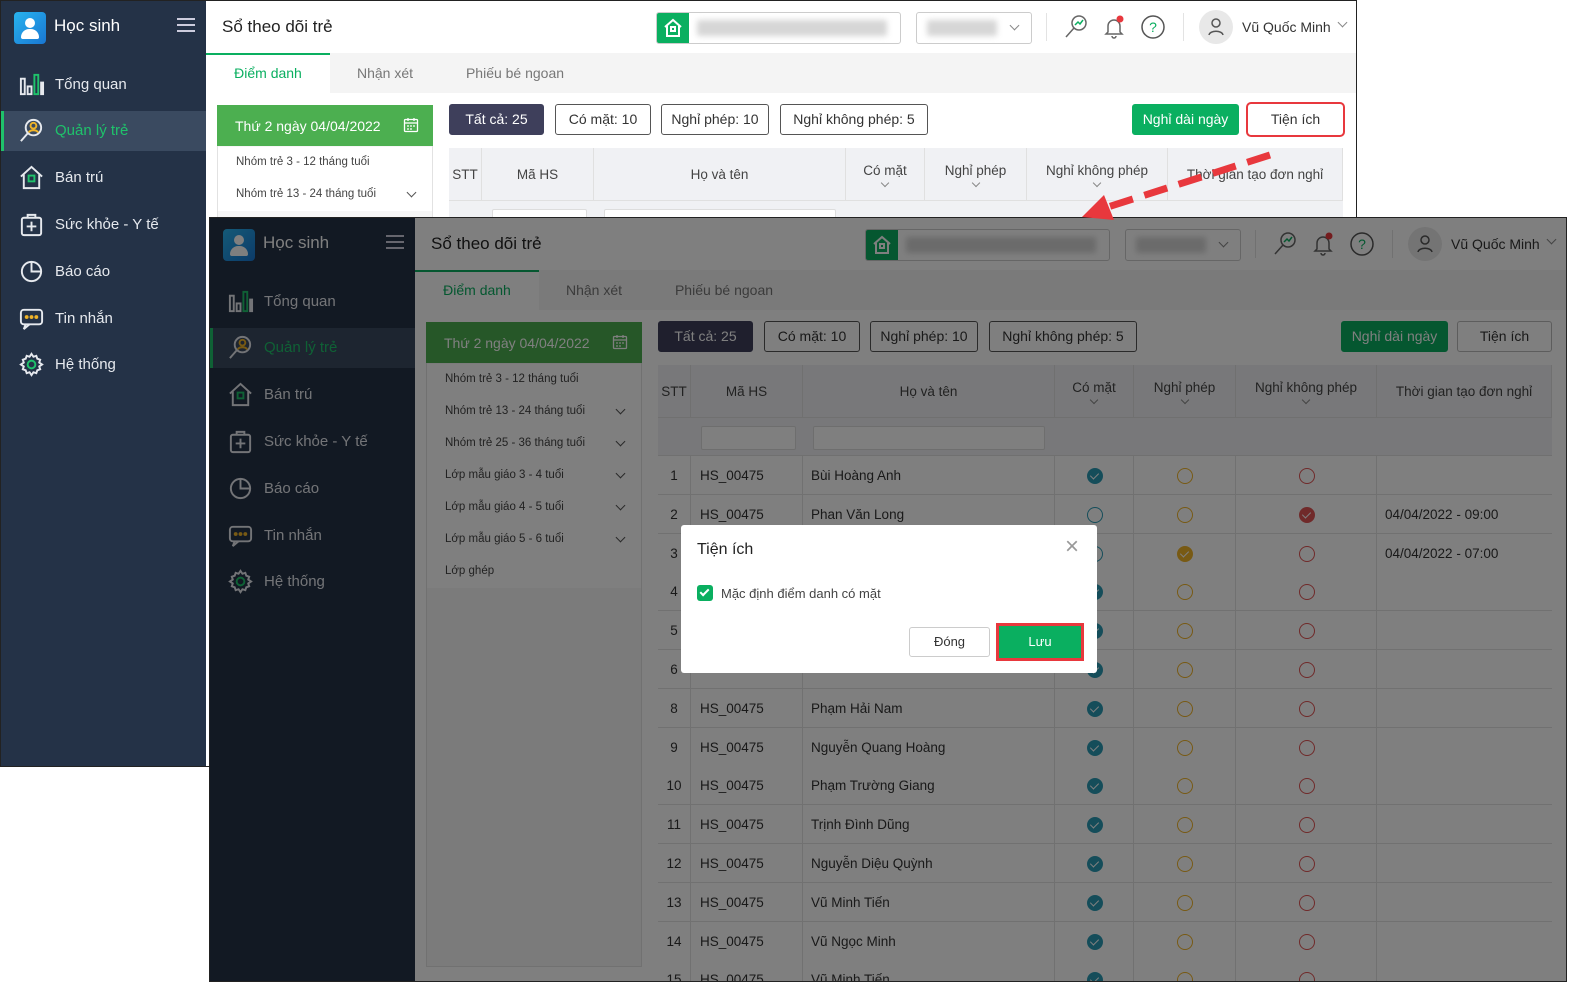  Describe the element at coordinates (1342, 22) in the screenshot. I see `user-menu-chevron-icon` at that location.